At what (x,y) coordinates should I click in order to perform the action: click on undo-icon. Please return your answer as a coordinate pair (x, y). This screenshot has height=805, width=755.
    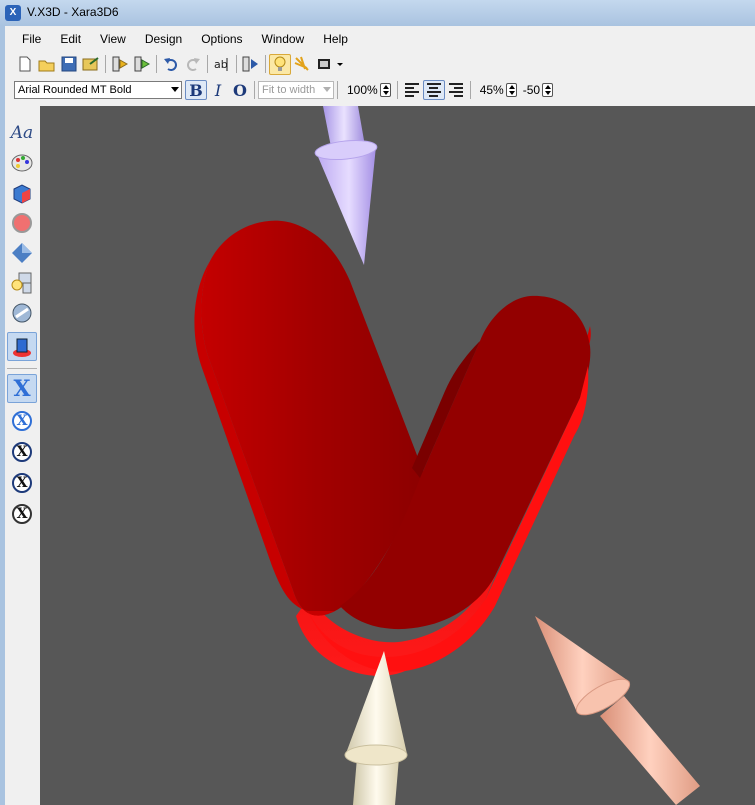
    Looking at the image, I should click on (171, 64).